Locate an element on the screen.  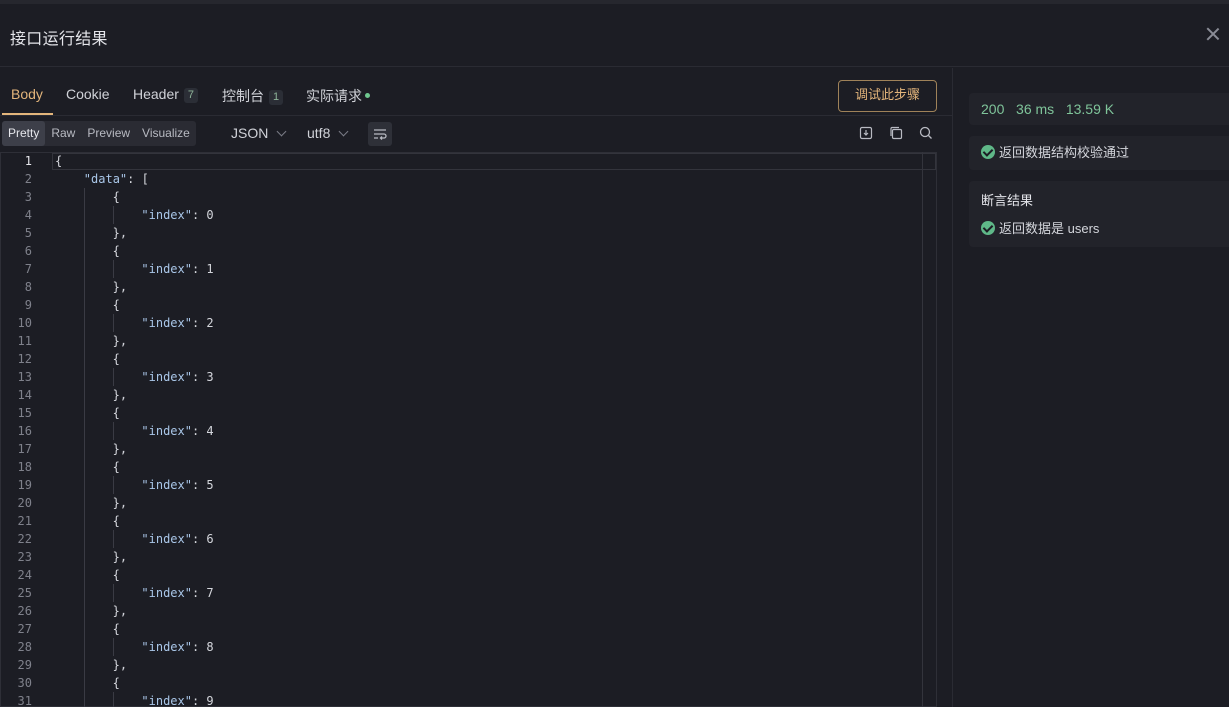
copy-icon is located at coordinates (896, 133).